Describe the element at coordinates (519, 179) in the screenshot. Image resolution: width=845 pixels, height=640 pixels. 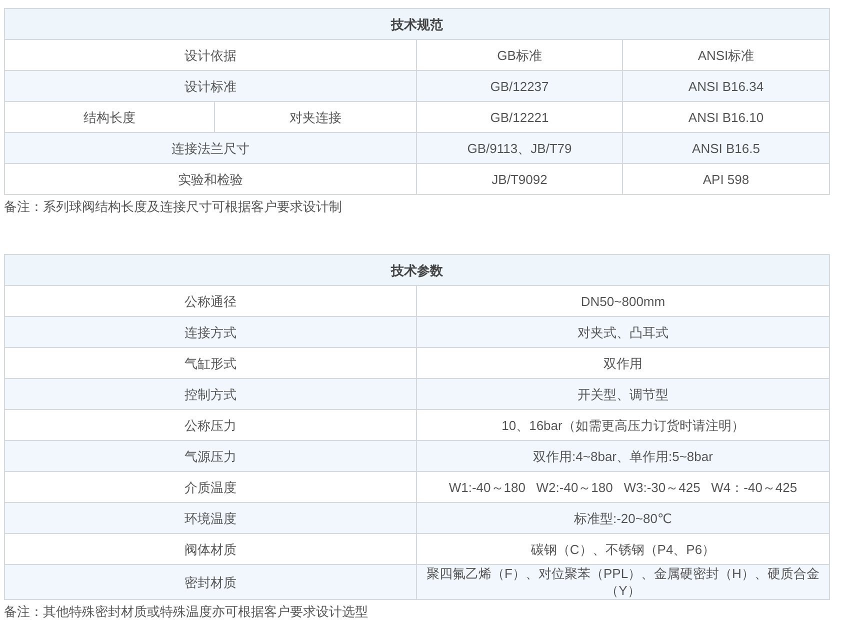
I see `table-cell: JB/T9092` at that location.